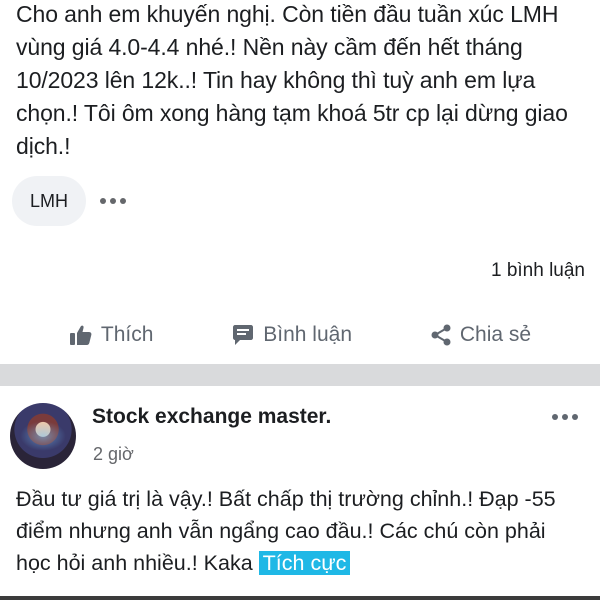  What do you see at coordinates (113, 454) in the screenshot?
I see `post-timestamp: 2 giờ` at bounding box center [113, 454].